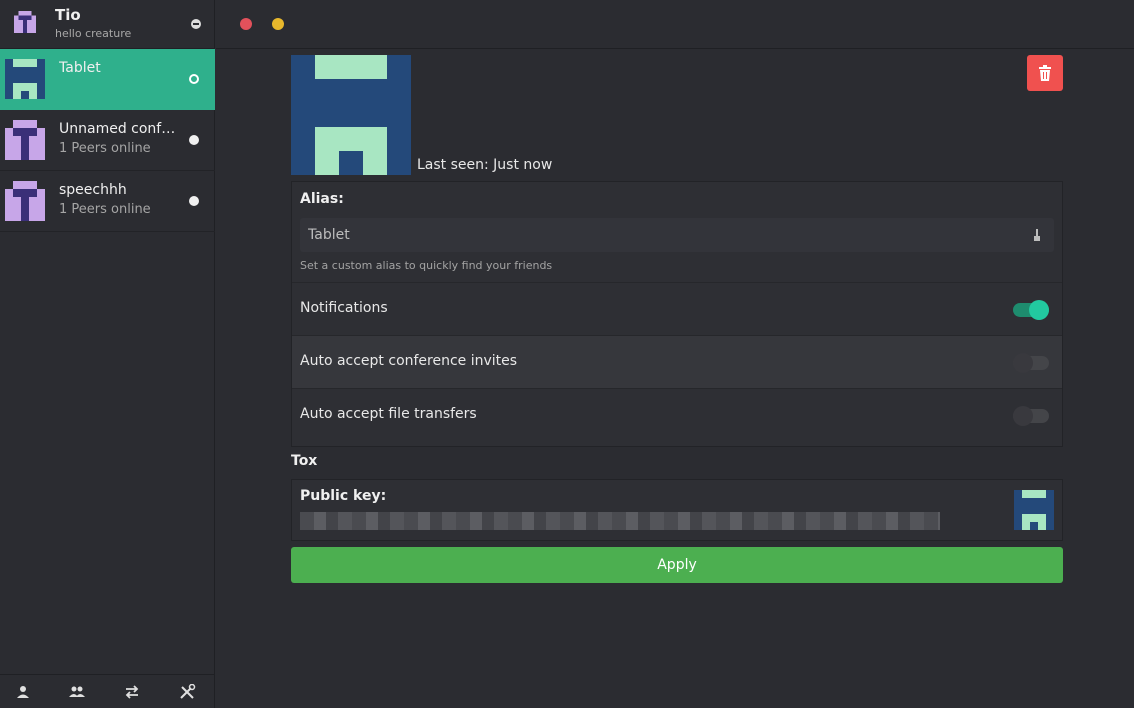  I want to click on trash-icon, so click(1045, 73).